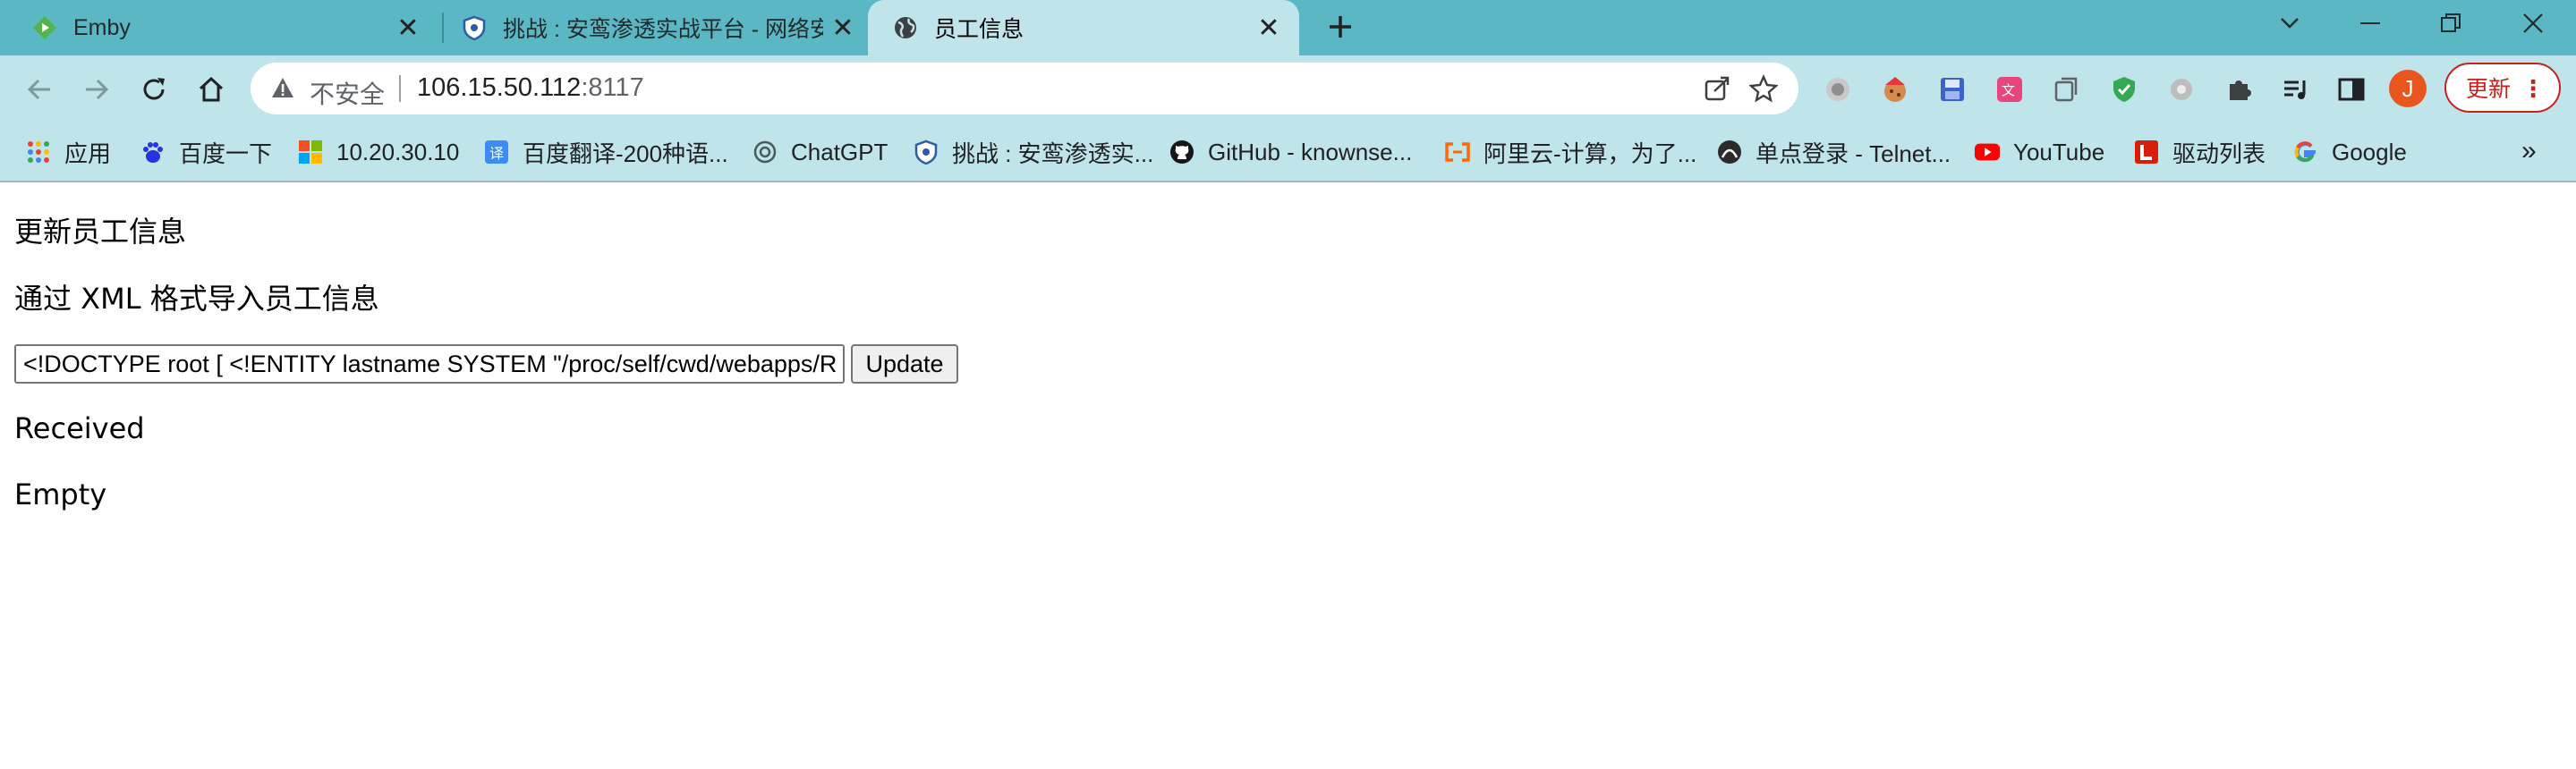  Describe the element at coordinates (1182, 152) in the screenshot. I see `github-icon` at that location.